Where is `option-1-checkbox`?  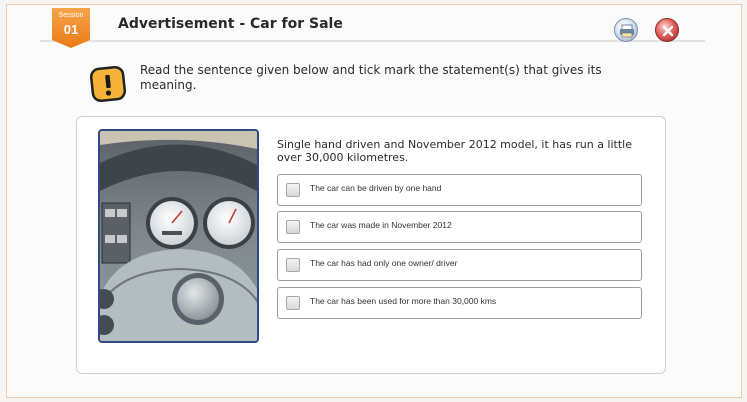 option-1-checkbox is located at coordinates (293, 190).